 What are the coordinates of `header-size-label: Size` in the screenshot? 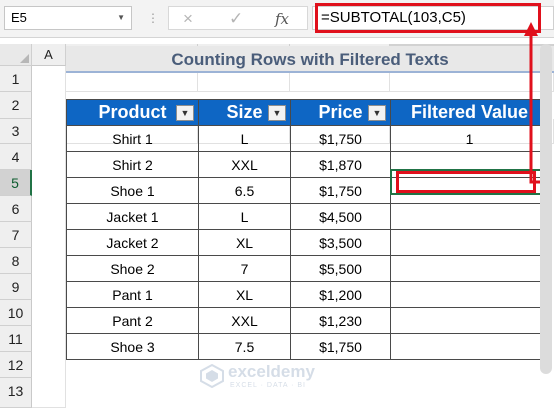 It's located at (244, 112).